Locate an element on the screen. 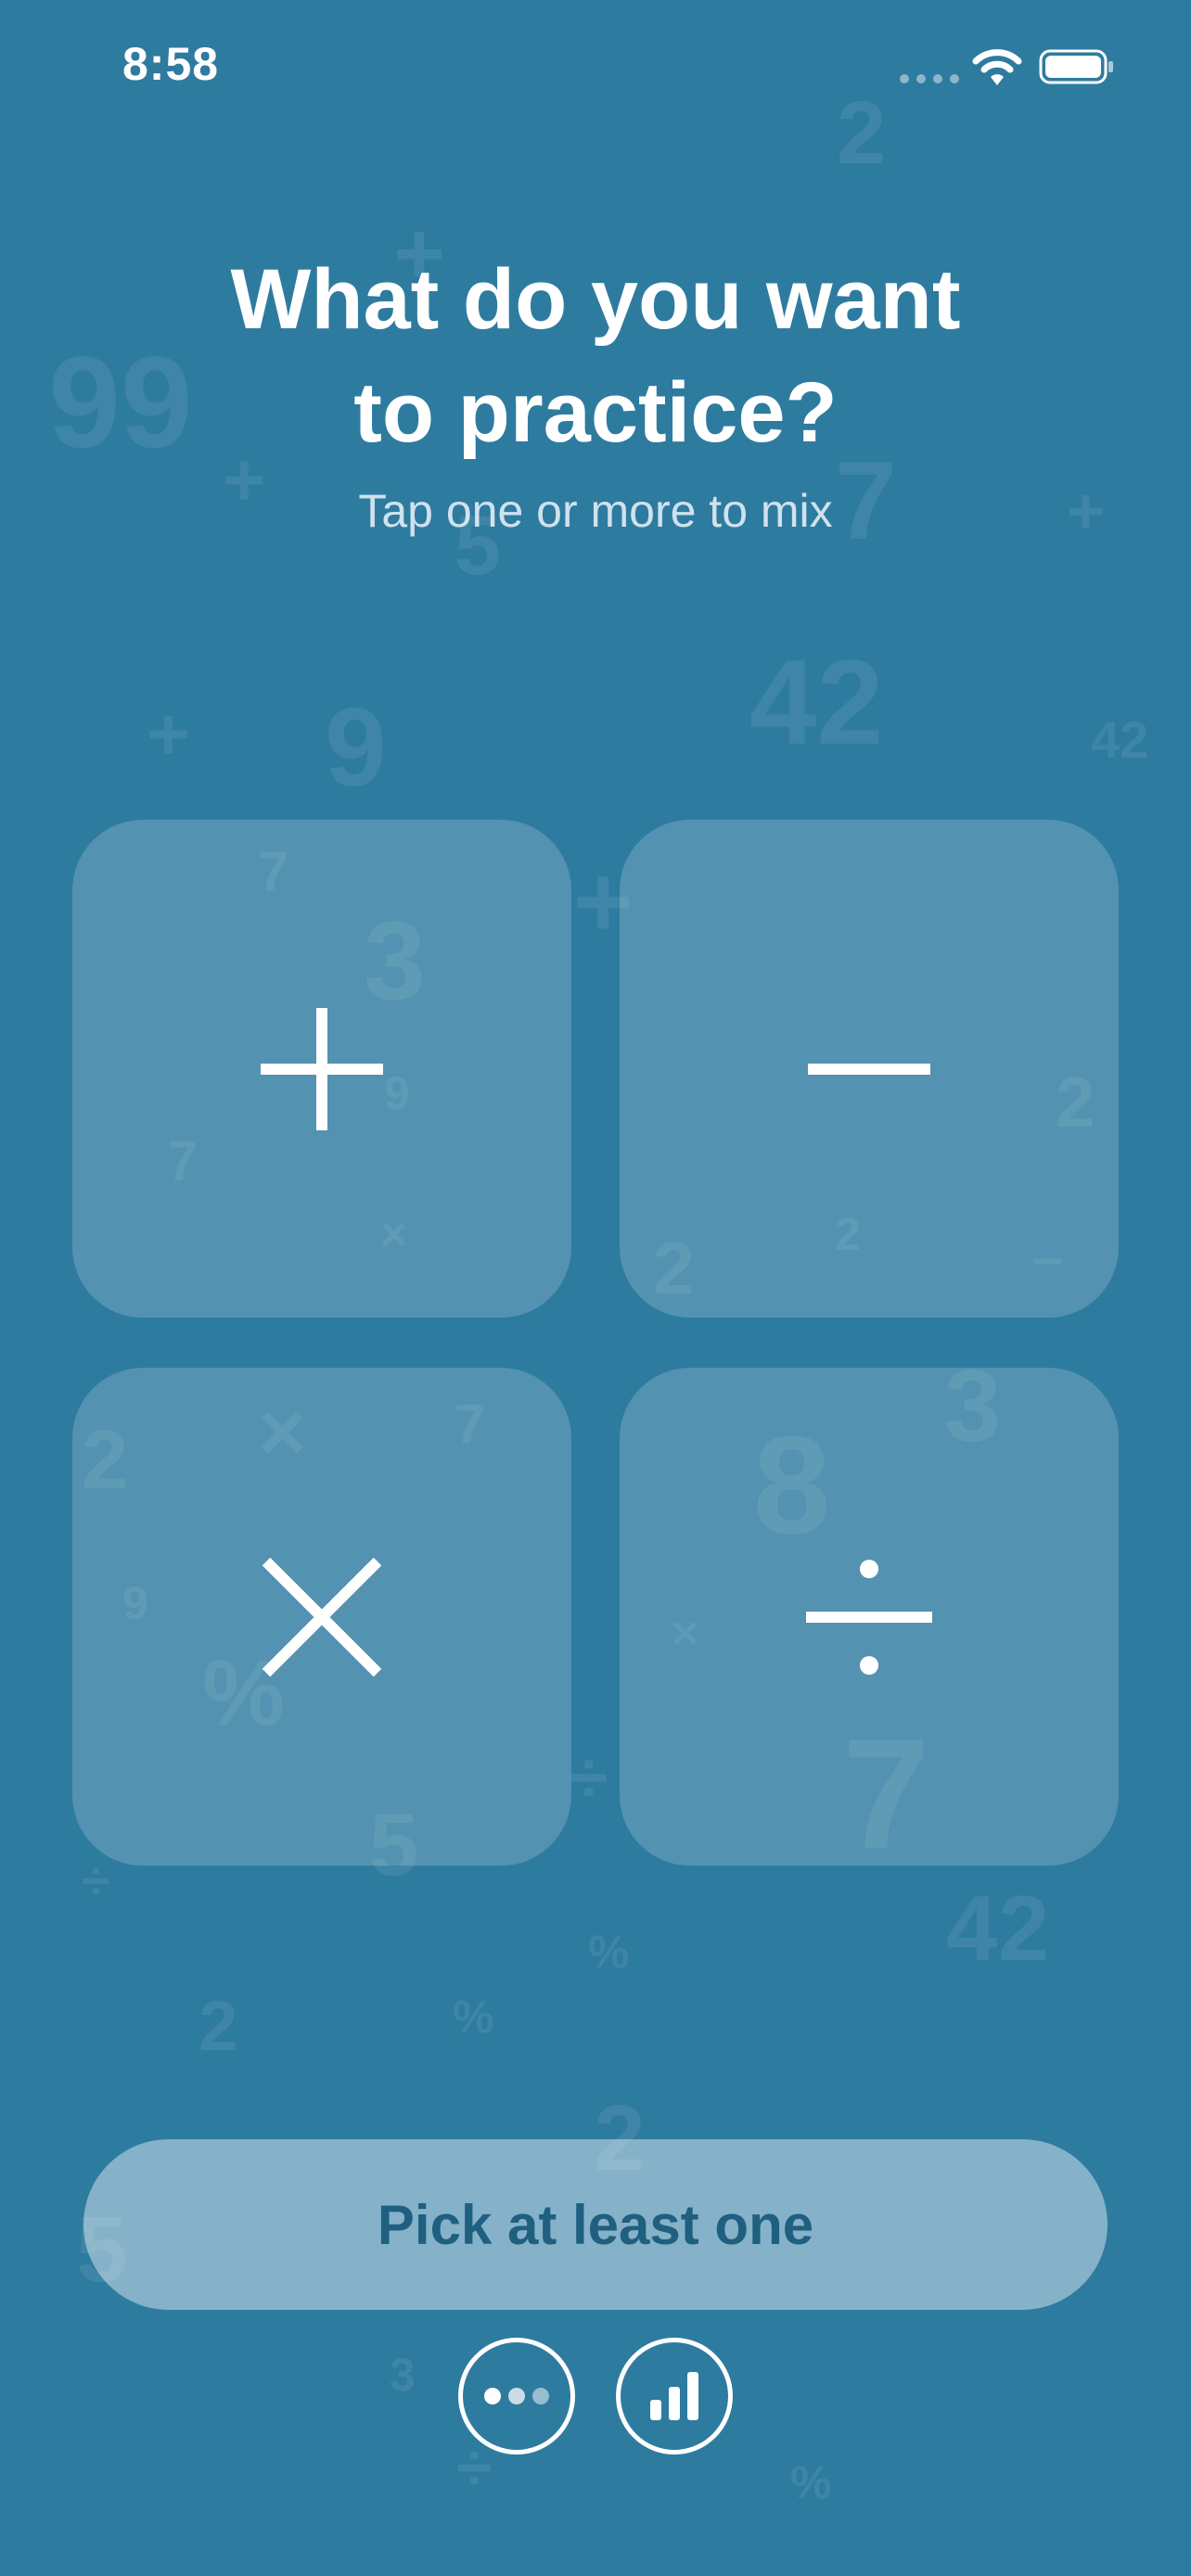 This screenshot has height=2576, width=1191. stats-icon is located at coordinates (674, 2396).